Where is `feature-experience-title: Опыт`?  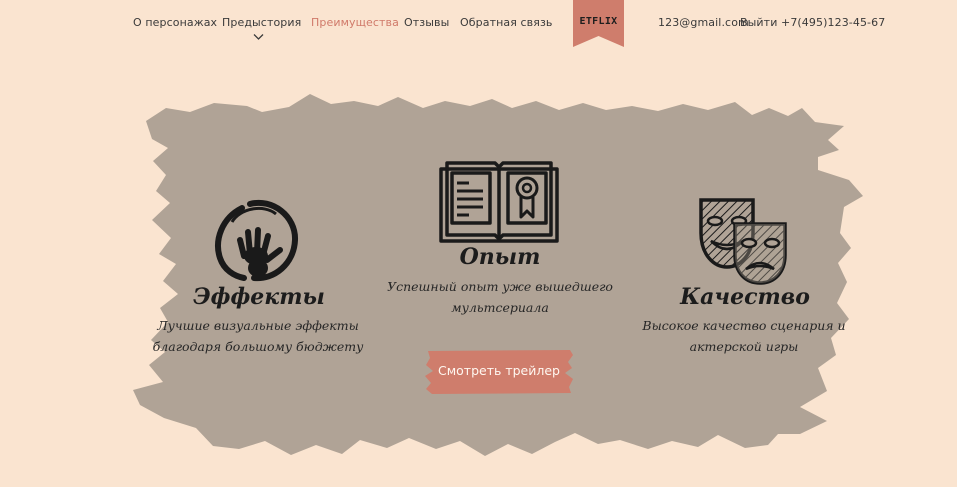 feature-experience-title: Опыт is located at coordinates (500, 257).